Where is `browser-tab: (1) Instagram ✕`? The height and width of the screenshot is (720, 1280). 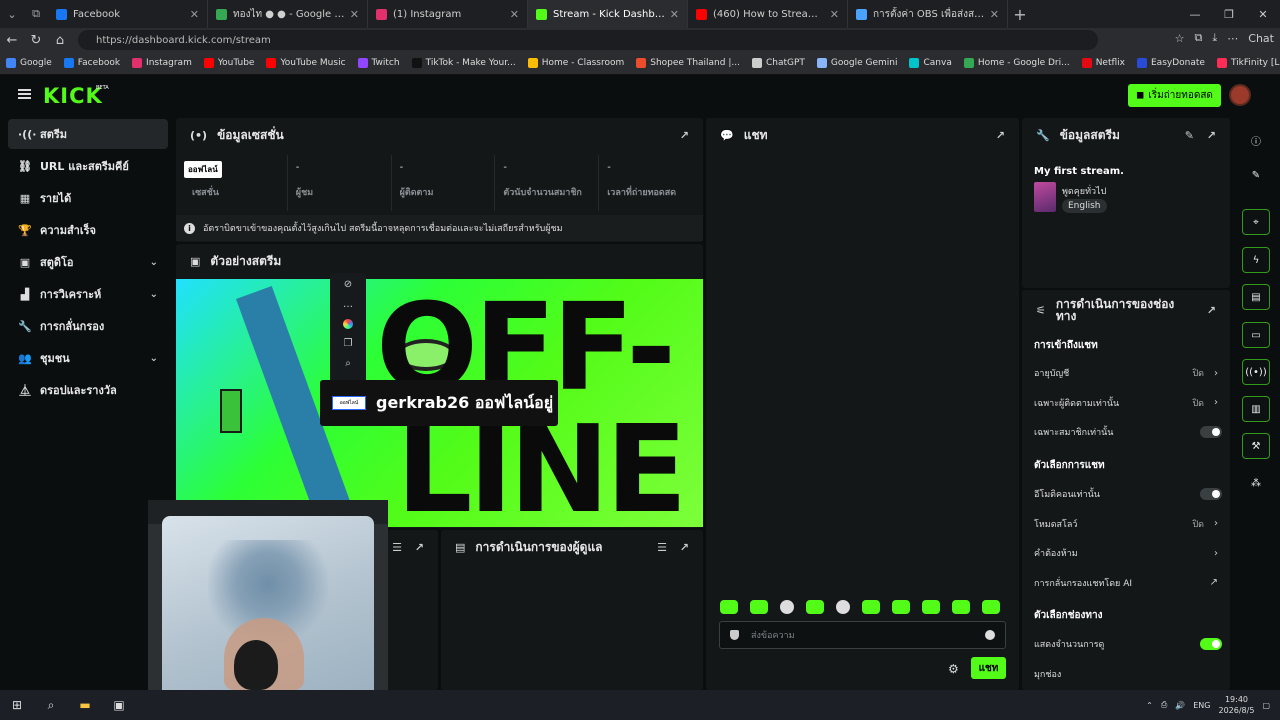
browser-tab: (1) Instagram ✕ is located at coordinates (448, 14).